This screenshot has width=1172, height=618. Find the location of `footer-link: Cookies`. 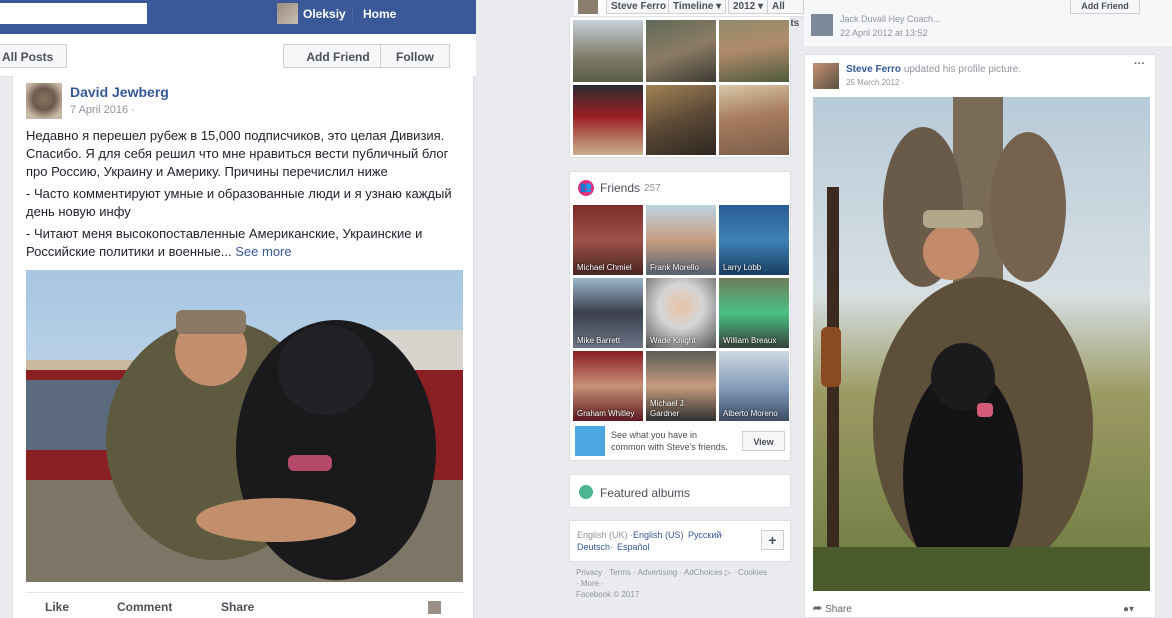

footer-link: Cookies is located at coordinates (752, 572).